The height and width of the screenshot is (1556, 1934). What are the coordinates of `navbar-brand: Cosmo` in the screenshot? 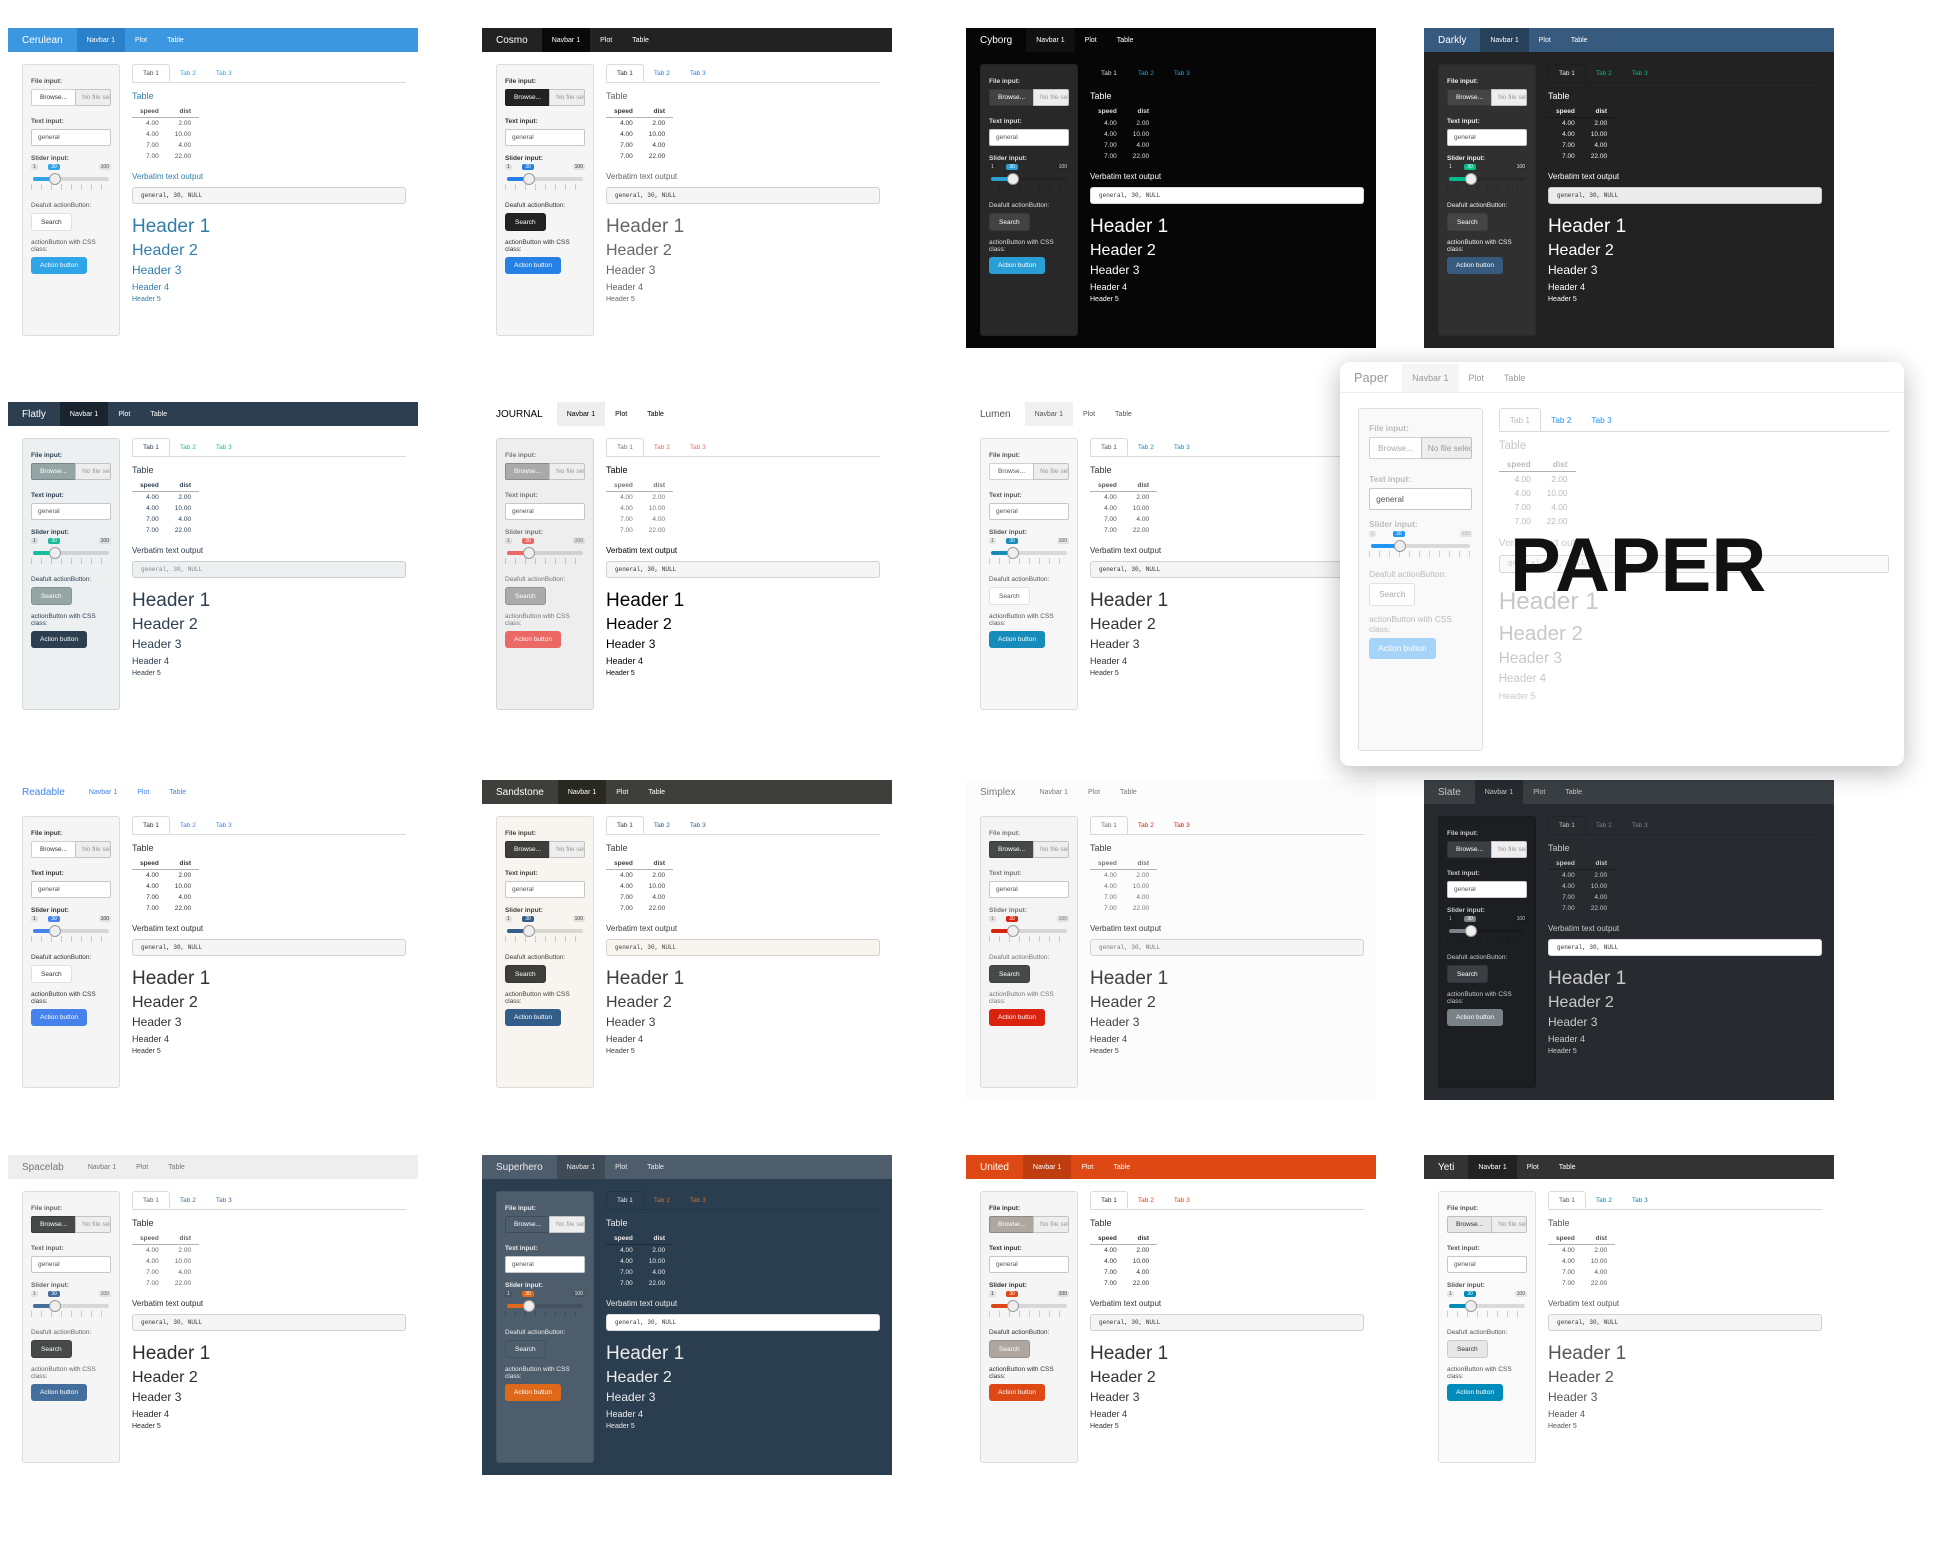 It's located at (512, 40).